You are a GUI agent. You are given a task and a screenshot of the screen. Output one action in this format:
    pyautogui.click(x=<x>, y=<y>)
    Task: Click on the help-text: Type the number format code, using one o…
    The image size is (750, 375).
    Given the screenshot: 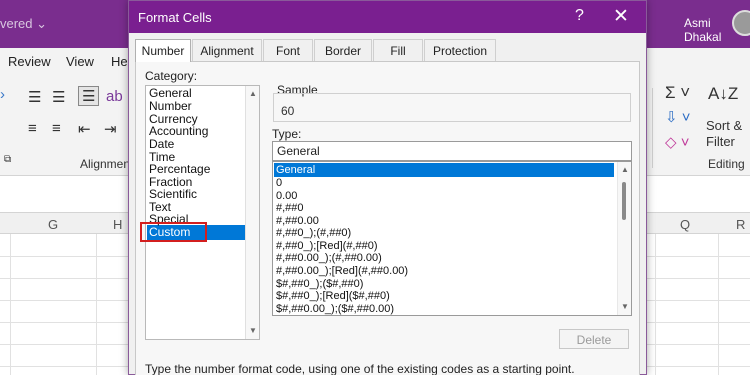 What is the action you would take?
    pyautogui.click(x=360, y=368)
    